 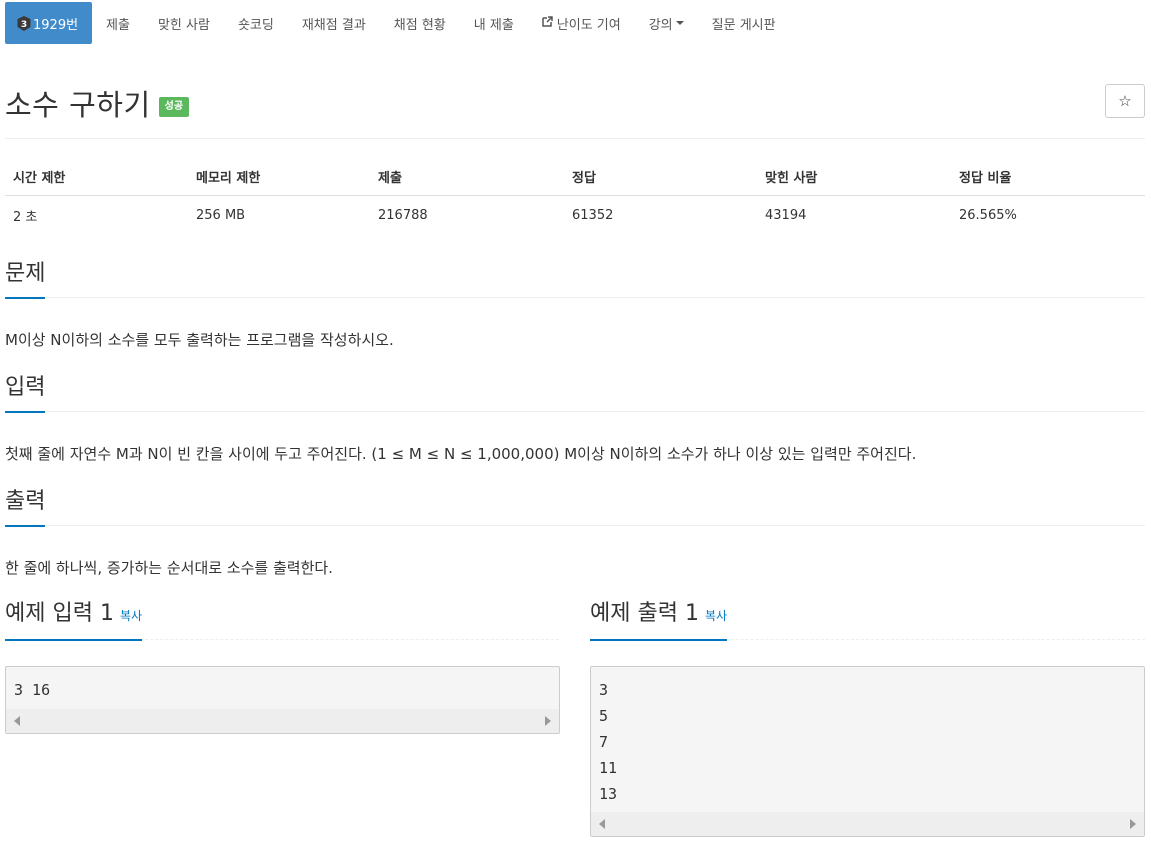 I want to click on value-accepted: 61352, so click(x=593, y=215).